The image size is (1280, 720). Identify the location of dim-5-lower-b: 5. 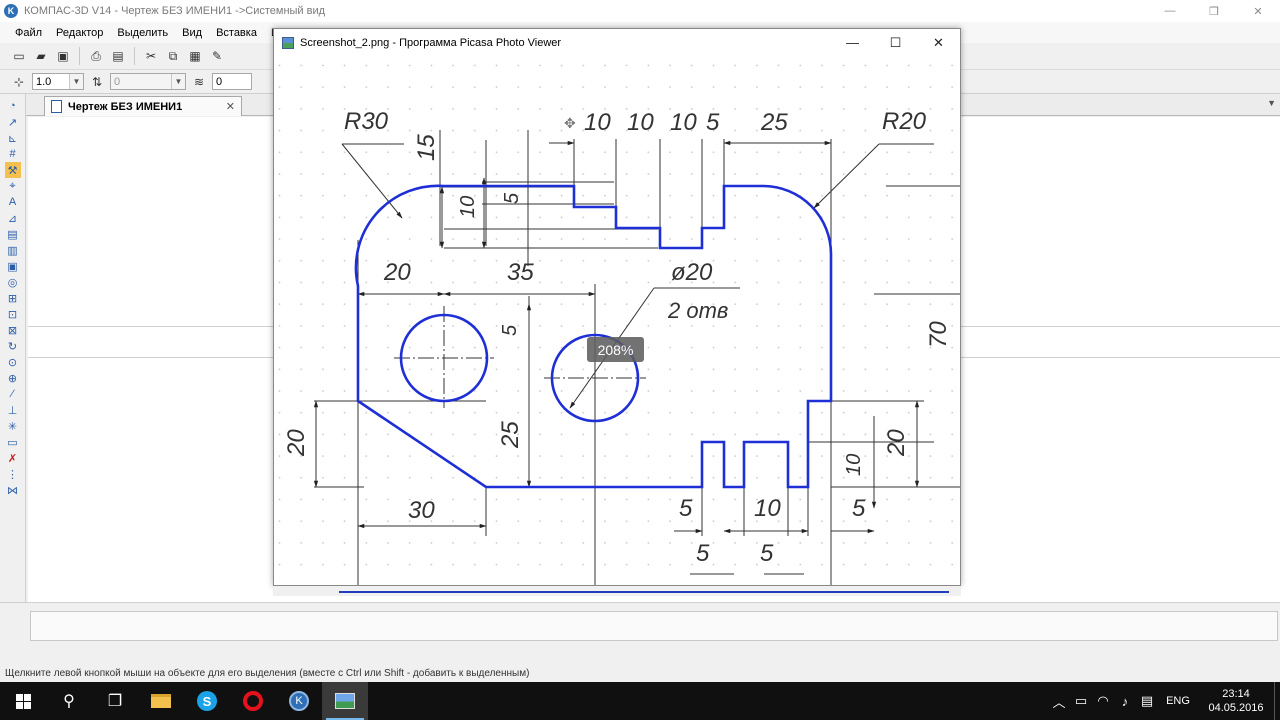
(767, 553).